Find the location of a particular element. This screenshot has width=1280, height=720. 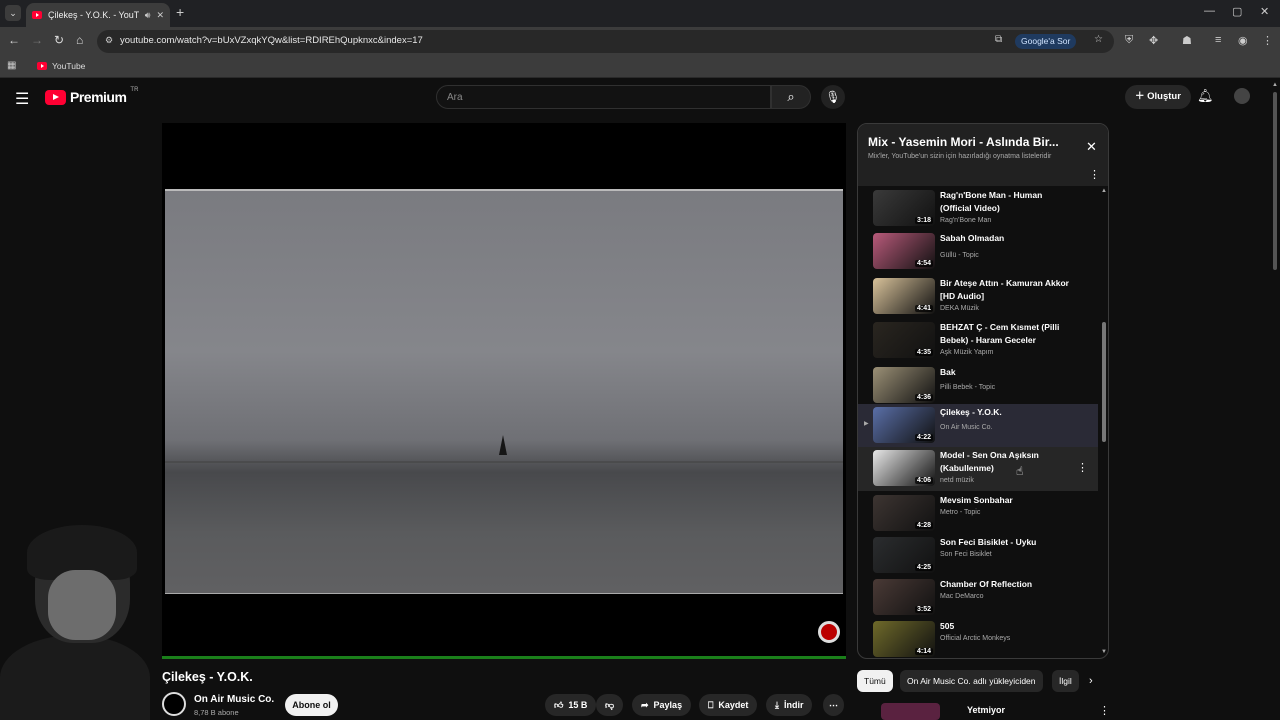

playlist-item: 4:14 505 Official Arctic Monkeys is located at coordinates (978, 638).